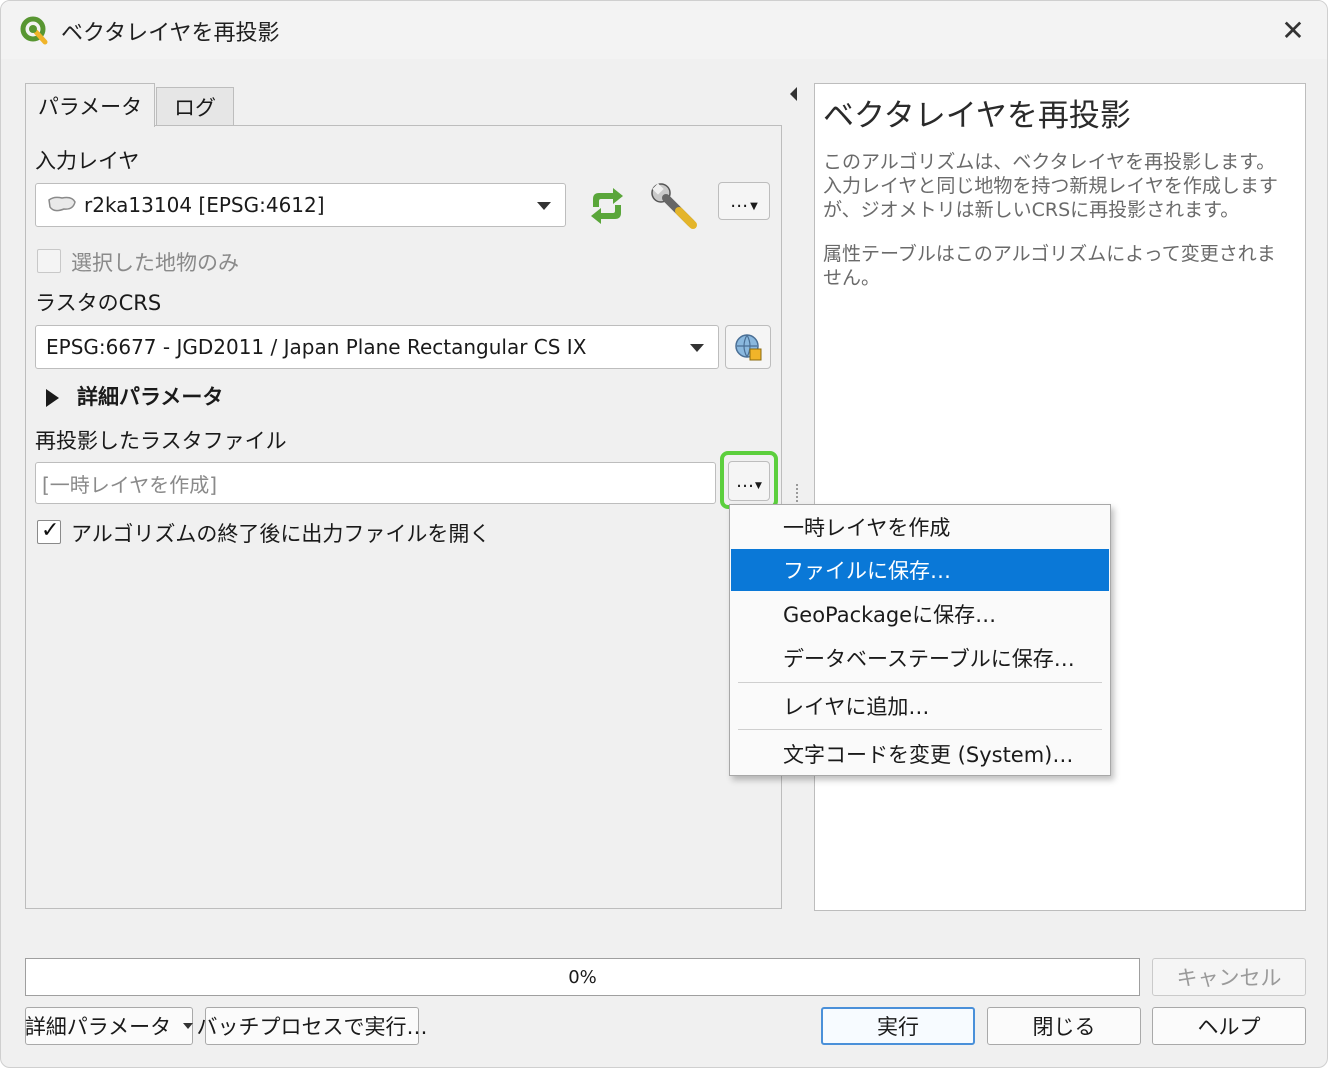 Image resolution: width=1328 pixels, height=1068 pixels. I want to click on input-layer-value: r2ka13104 [EPSG:4612], so click(204, 205).